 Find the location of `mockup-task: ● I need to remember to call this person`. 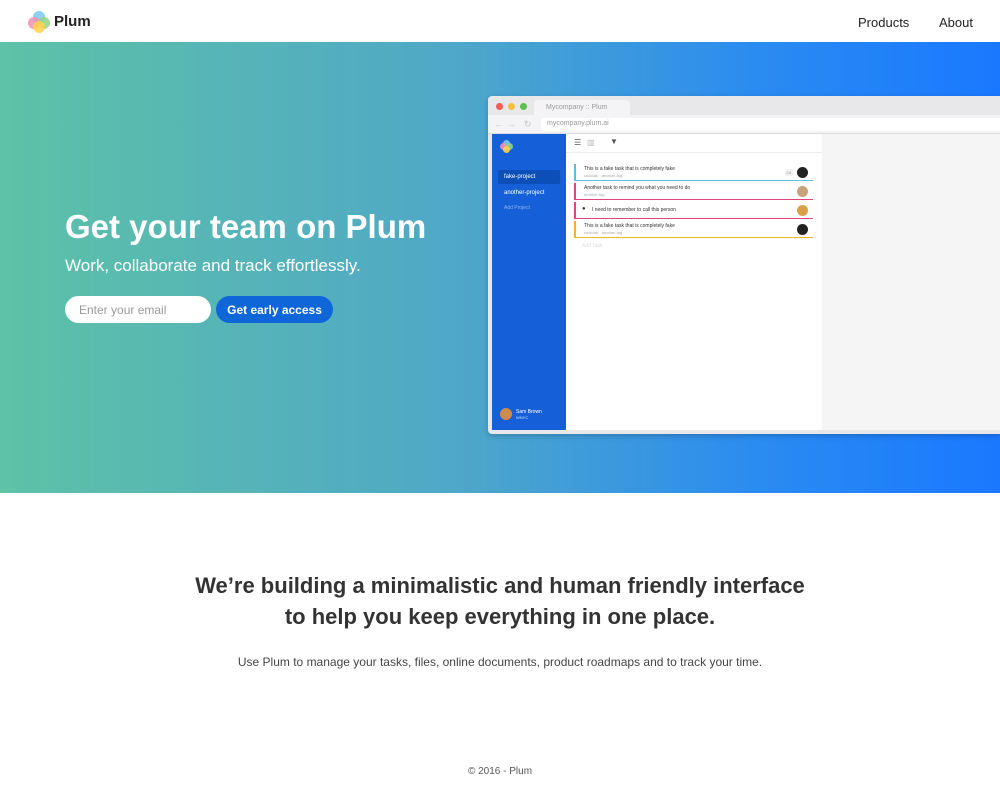

mockup-task: ● I need to remember to call this person is located at coordinates (693, 210).